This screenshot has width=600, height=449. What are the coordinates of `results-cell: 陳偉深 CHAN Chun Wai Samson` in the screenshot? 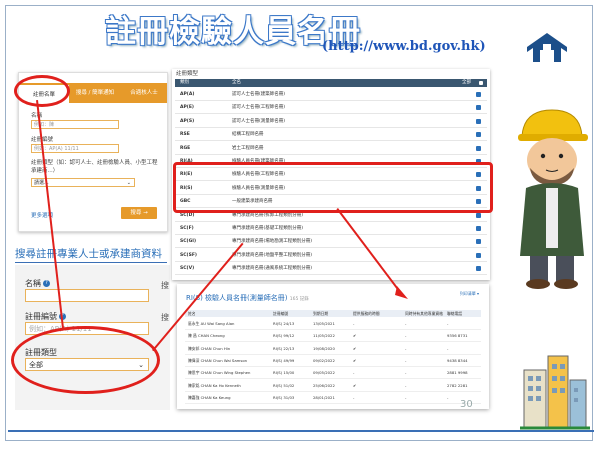 It's located at (218, 360).